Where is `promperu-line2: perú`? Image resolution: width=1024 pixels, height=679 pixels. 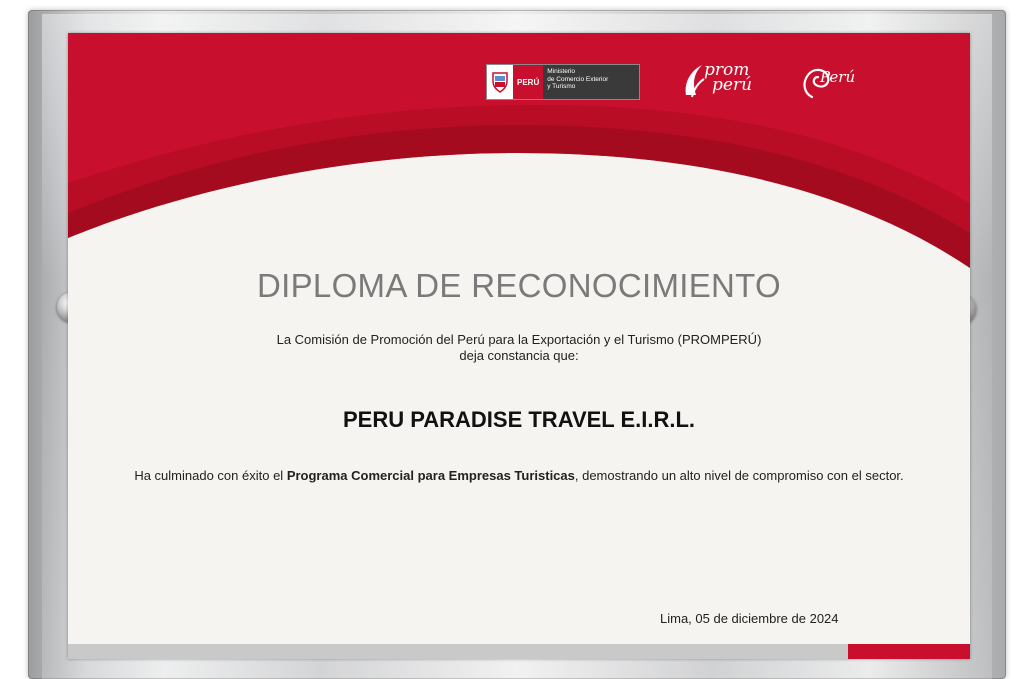 promperu-line2: perú is located at coordinates (732, 85).